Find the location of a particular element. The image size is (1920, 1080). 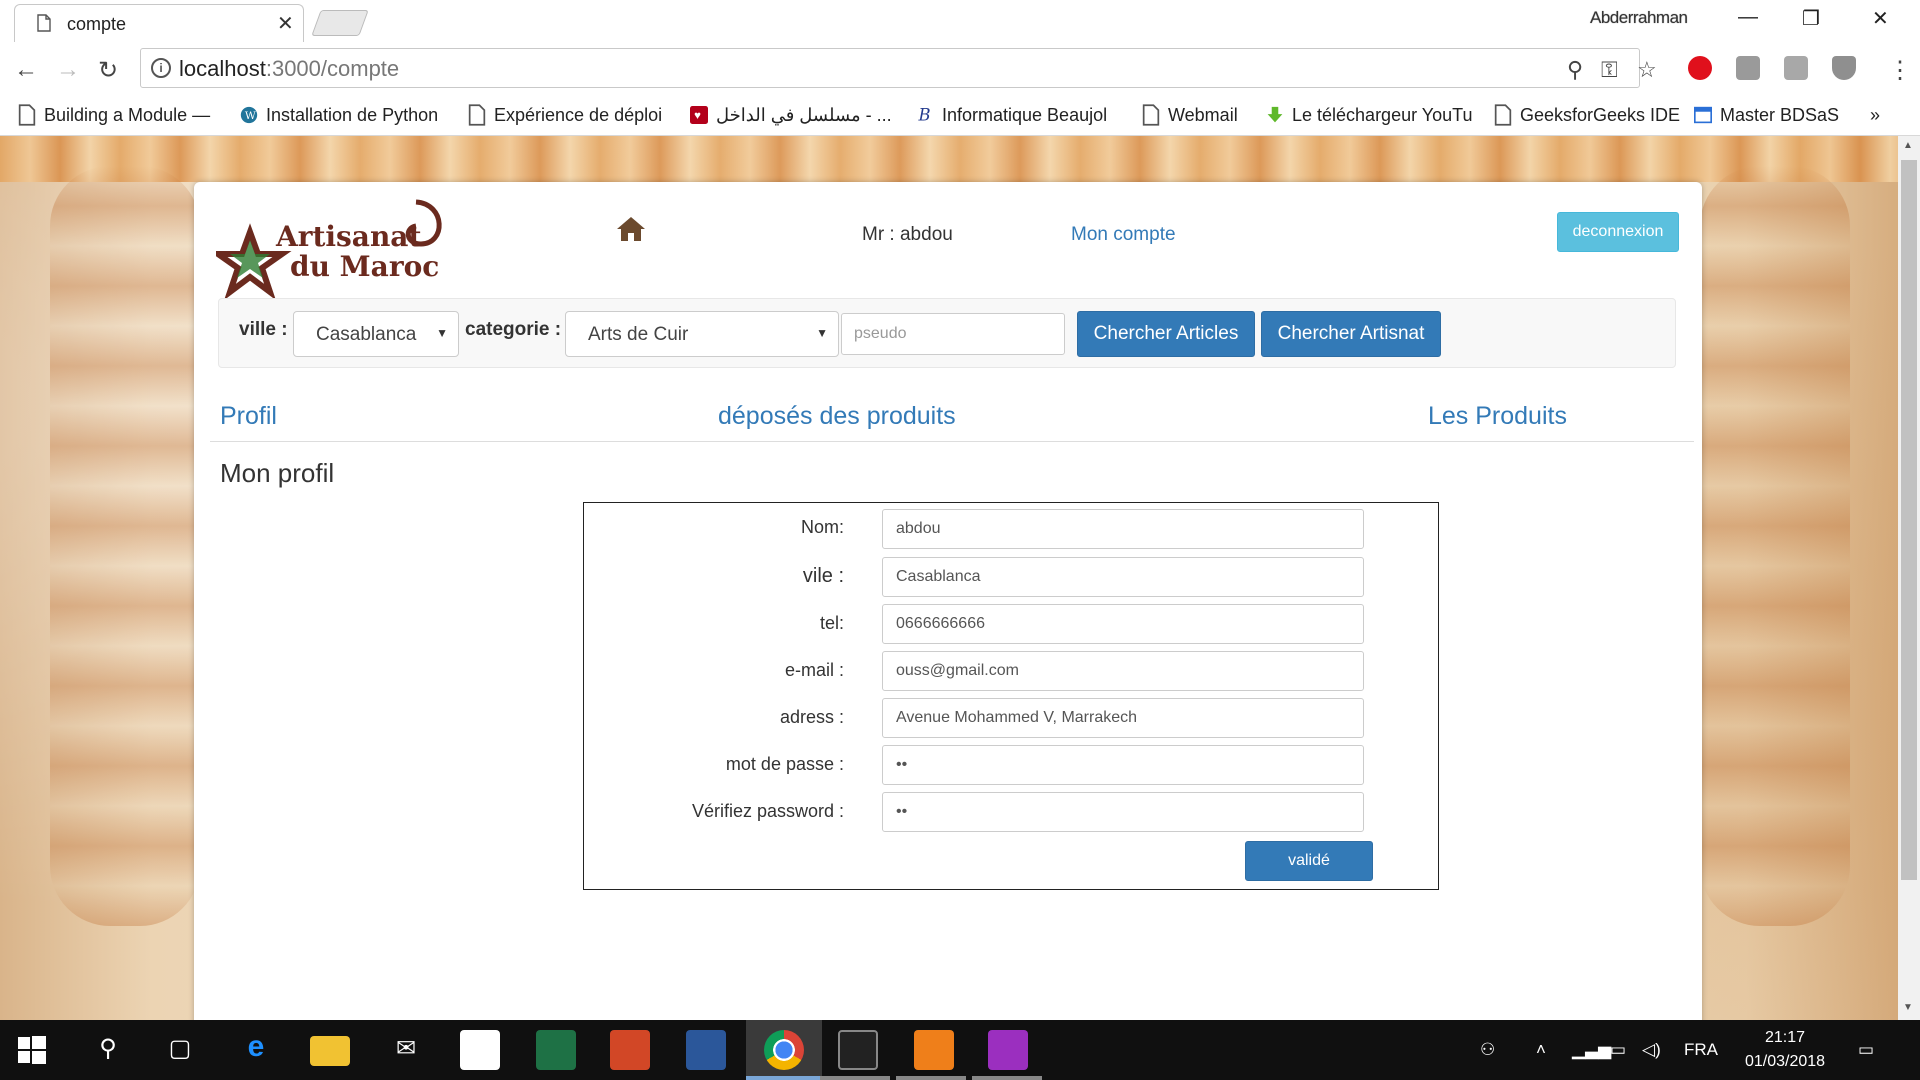

people-icon: ⚇ is located at coordinates (1487, 1050).